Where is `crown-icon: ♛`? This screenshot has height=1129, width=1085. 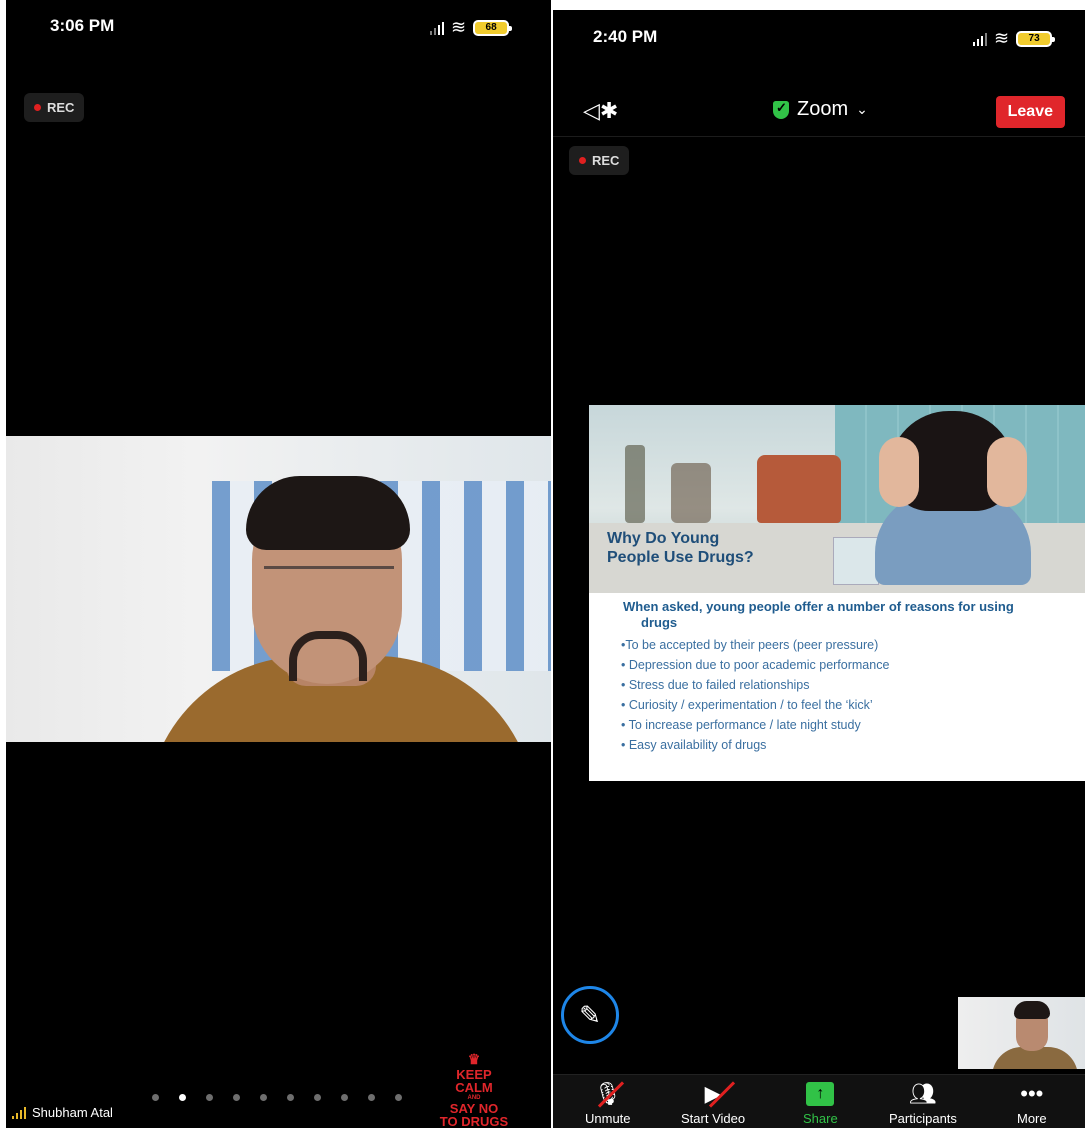 crown-icon: ♛ is located at coordinates (474, 1059).